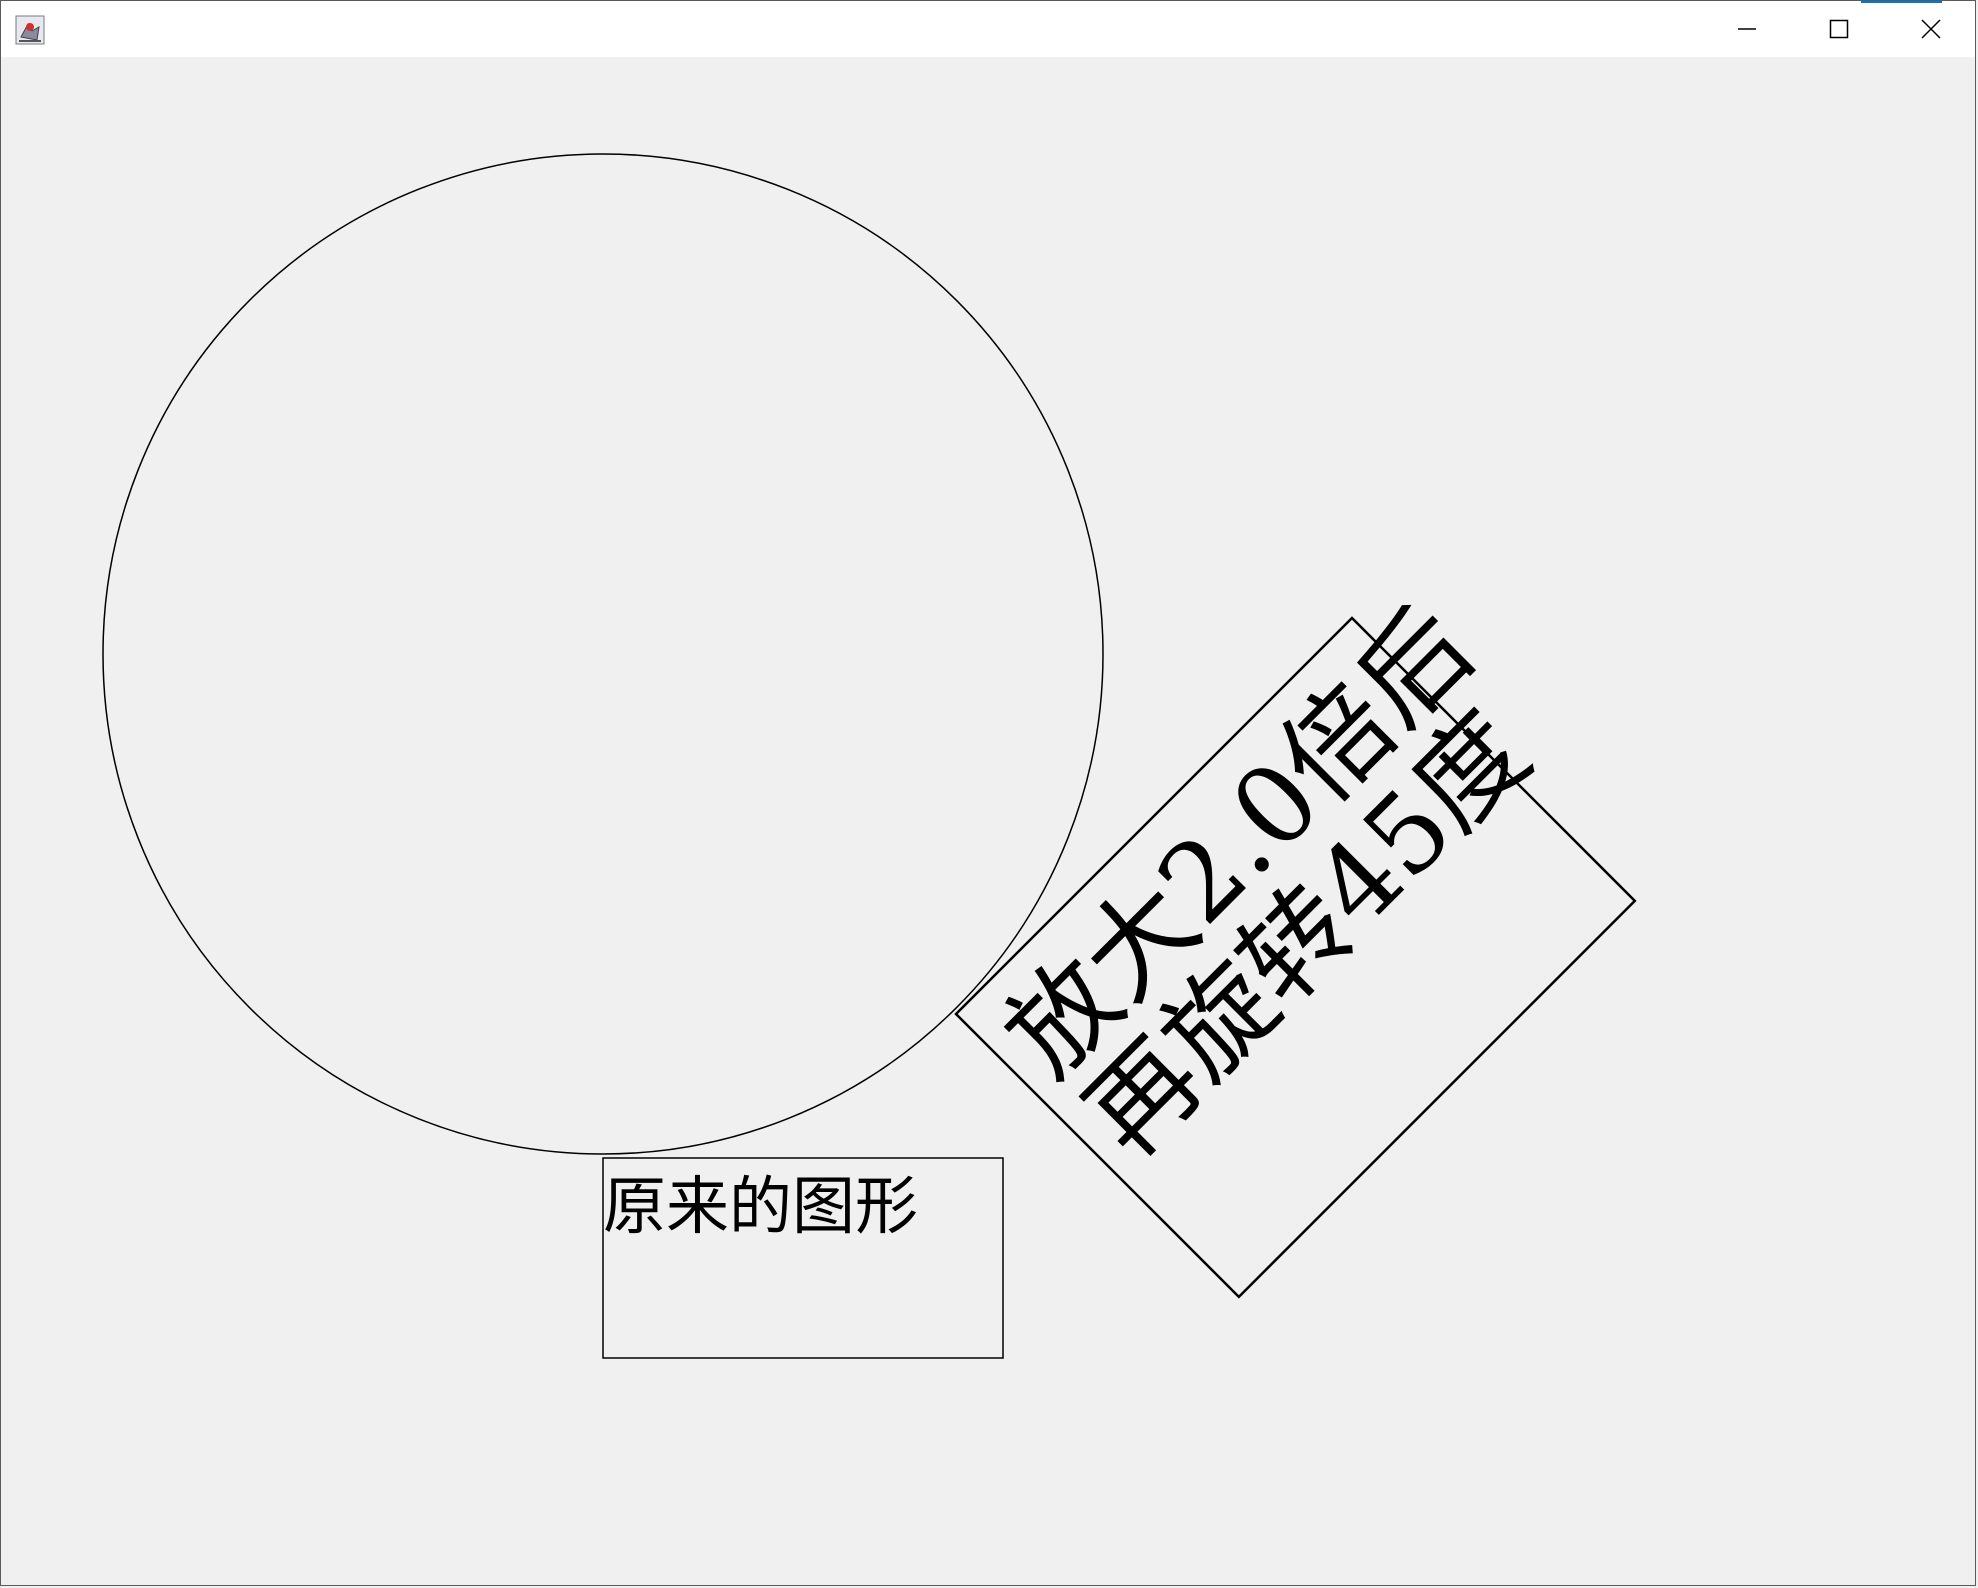 This screenshot has height=1588, width=1978. I want to click on close-icon, so click(1931, 29).